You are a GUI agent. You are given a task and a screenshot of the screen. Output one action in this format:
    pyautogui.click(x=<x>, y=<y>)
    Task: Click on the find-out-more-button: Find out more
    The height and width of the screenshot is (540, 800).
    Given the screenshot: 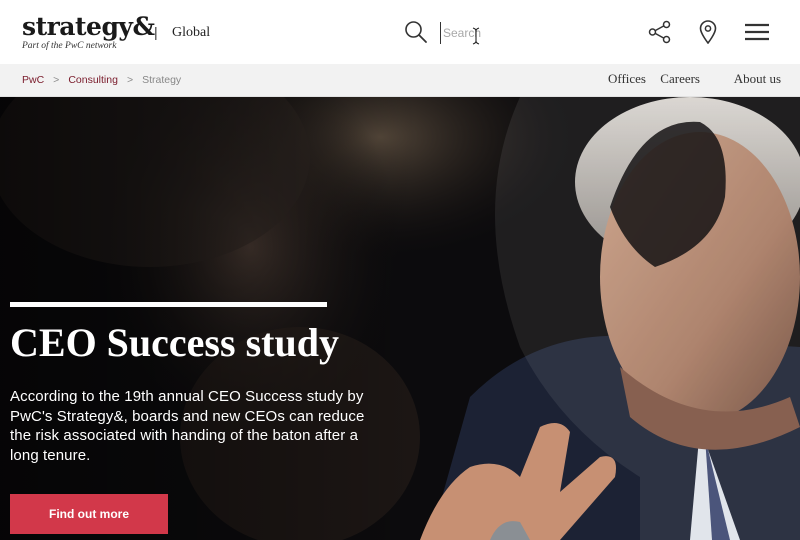 What is the action you would take?
    pyautogui.click(x=89, y=514)
    